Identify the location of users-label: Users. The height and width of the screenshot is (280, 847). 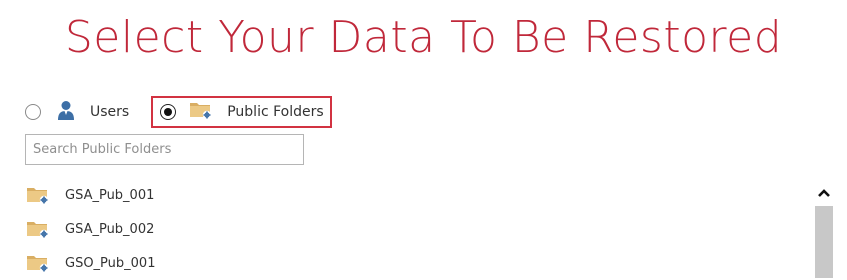
(110, 112).